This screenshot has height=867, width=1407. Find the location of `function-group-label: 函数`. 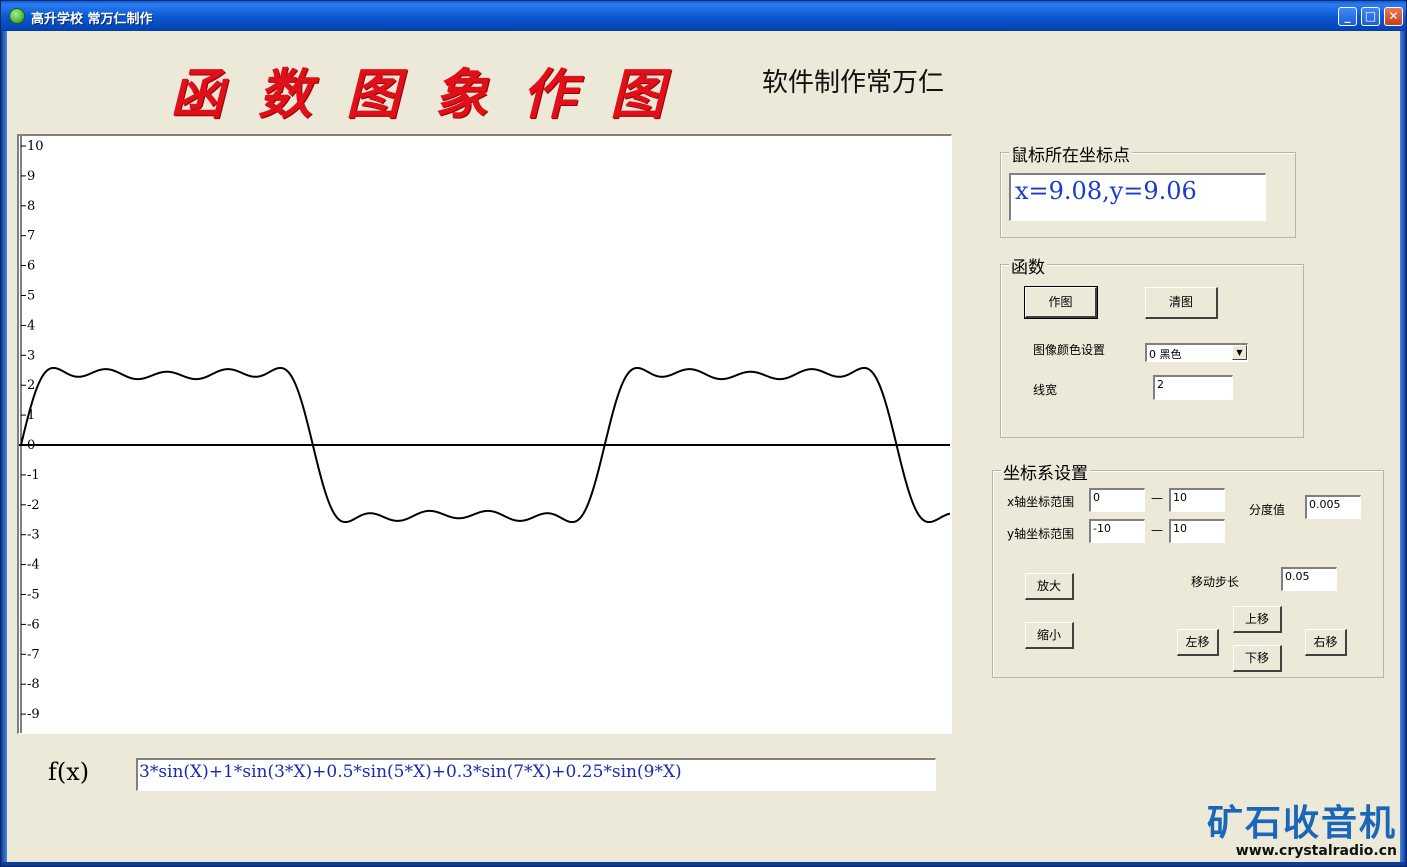

function-group-label: 函数 is located at coordinates (1028, 265).